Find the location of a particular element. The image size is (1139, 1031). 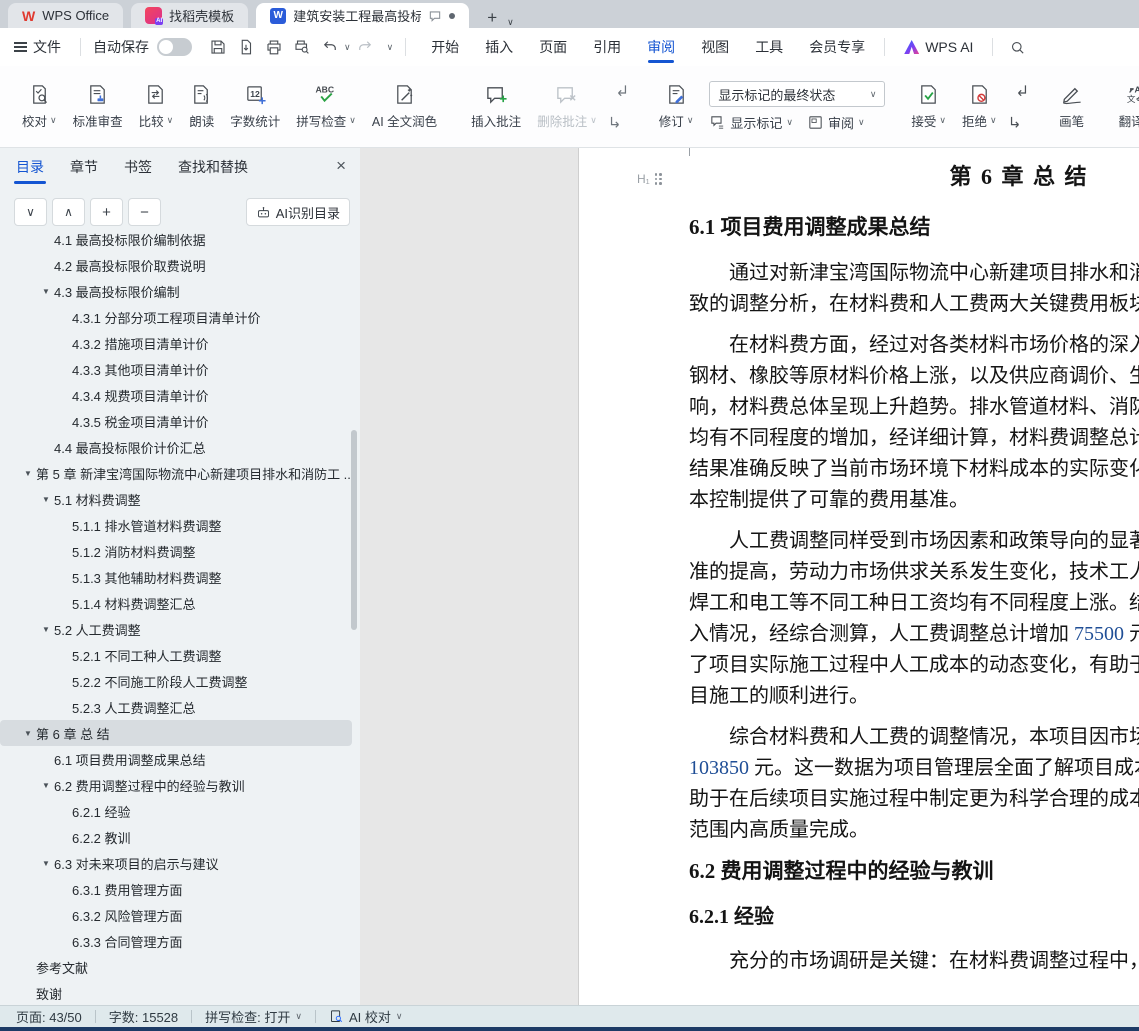

text-line: 响，材料费总体呈现上升趋势。排水管道材料、消防材料以及其 is located at coordinates (859, 407).